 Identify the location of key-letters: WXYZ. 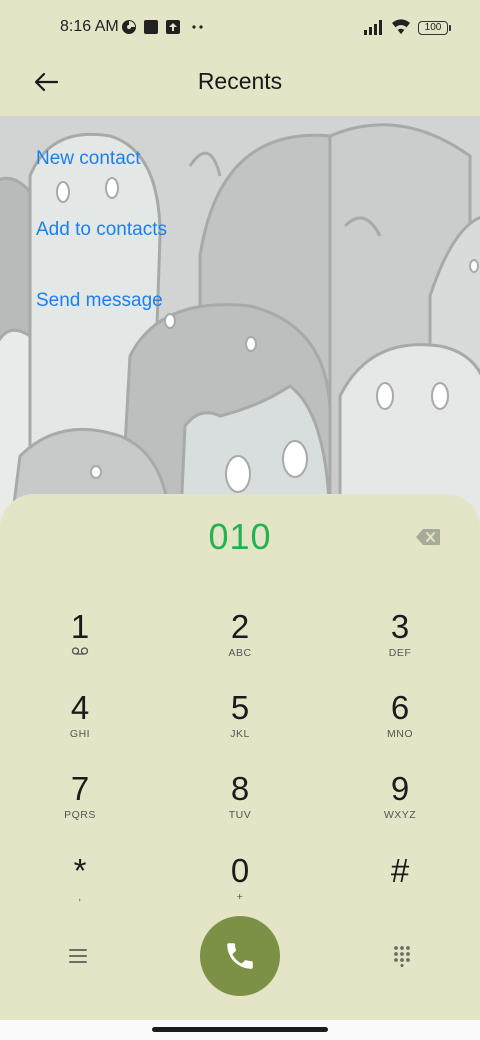
(400, 815).